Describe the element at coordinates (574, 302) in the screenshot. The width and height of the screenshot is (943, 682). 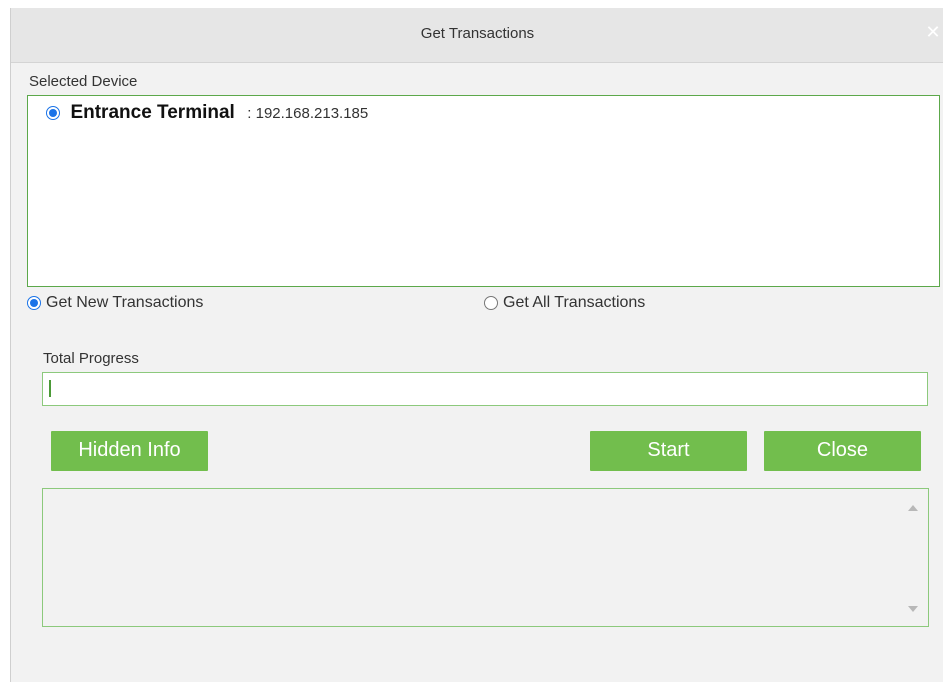
I see `get-all-label: Get All Transactions` at that location.